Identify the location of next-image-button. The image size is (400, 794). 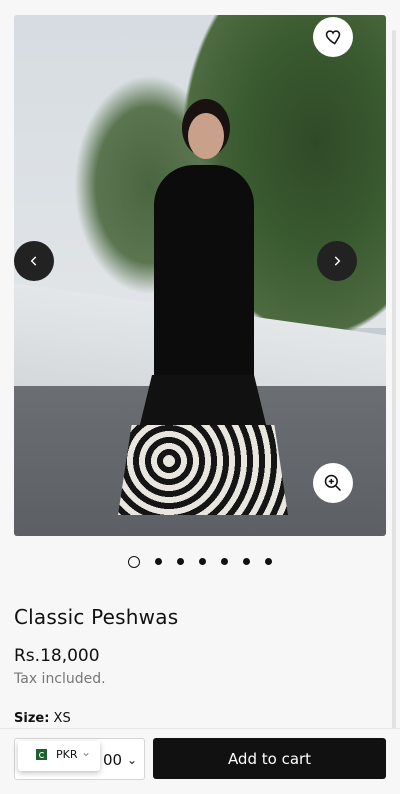
(337, 261).